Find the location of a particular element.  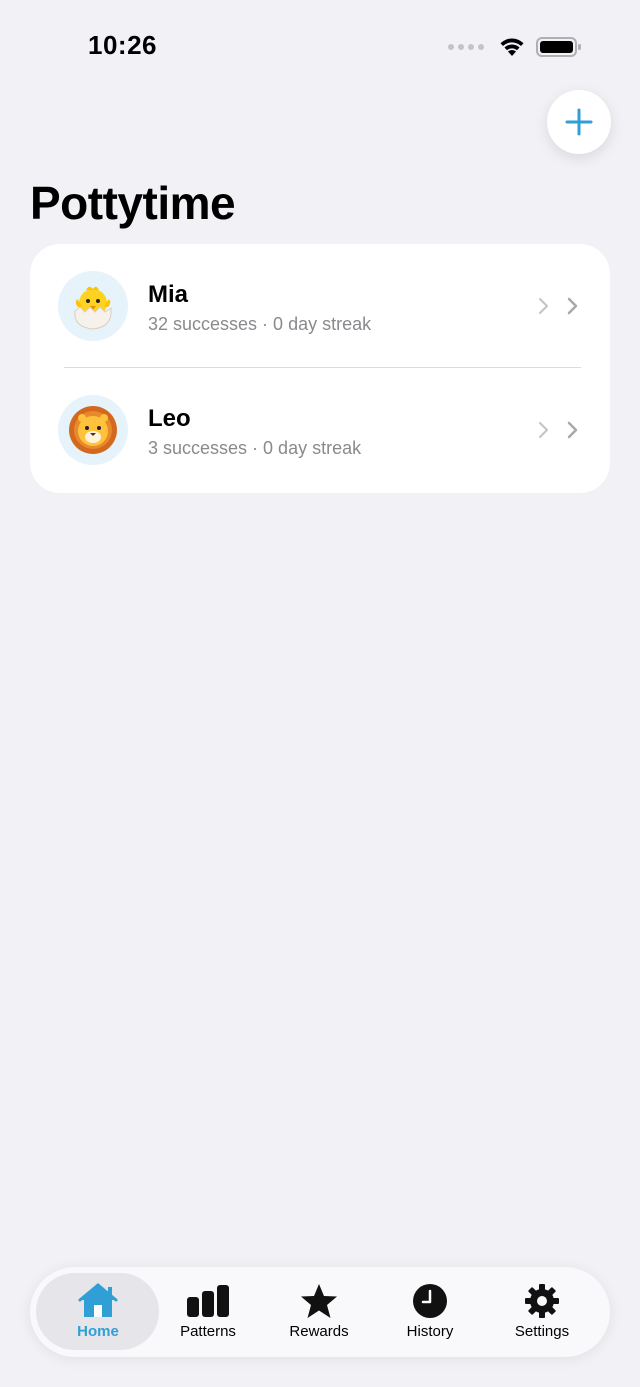

tab-rewards: Rewards is located at coordinates (319, 1312).